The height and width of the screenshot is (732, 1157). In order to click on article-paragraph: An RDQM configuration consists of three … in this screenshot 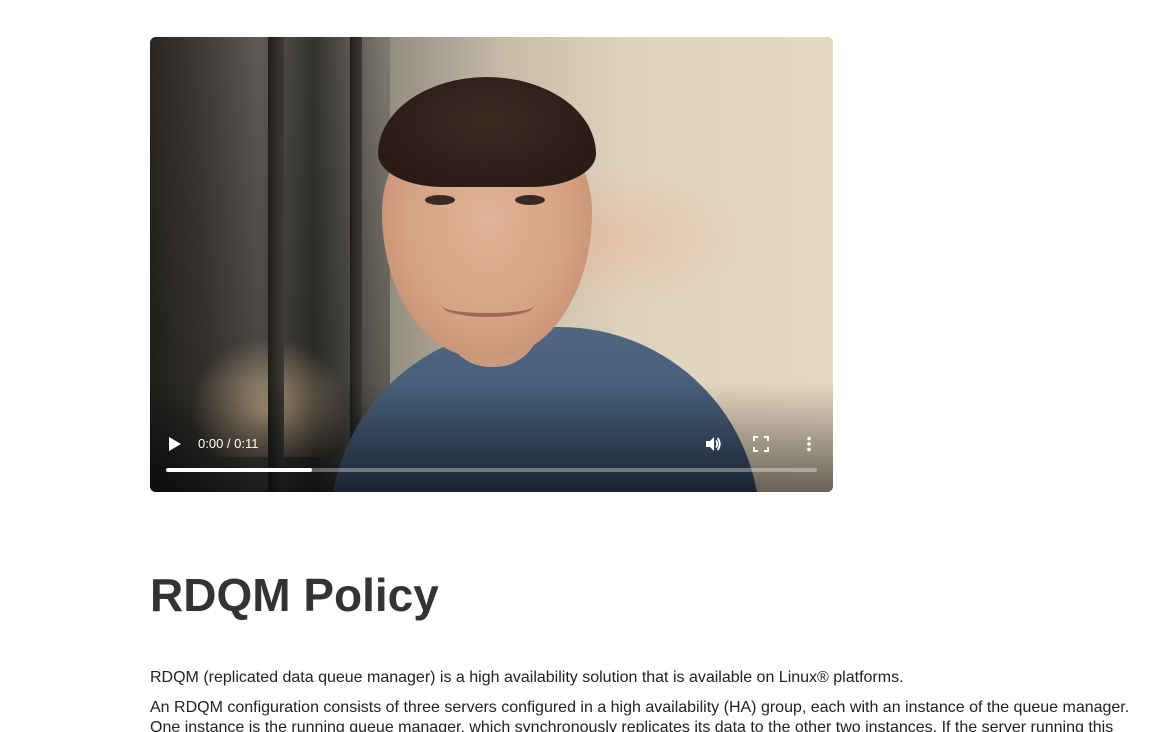, I will do `click(640, 715)`.